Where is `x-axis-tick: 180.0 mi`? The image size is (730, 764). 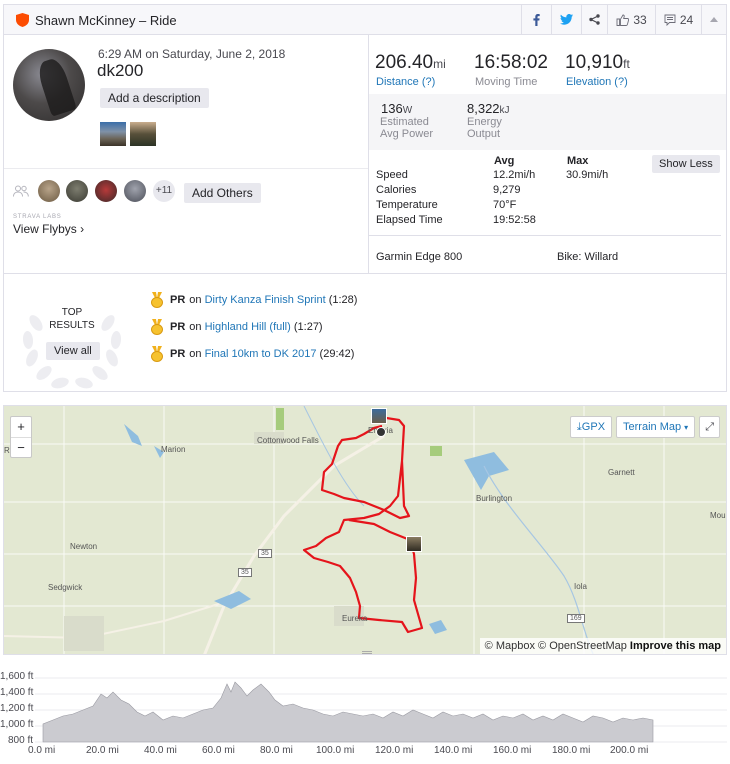 x-axis-tick: 180.0 mi is located at coordinates (571, 750).